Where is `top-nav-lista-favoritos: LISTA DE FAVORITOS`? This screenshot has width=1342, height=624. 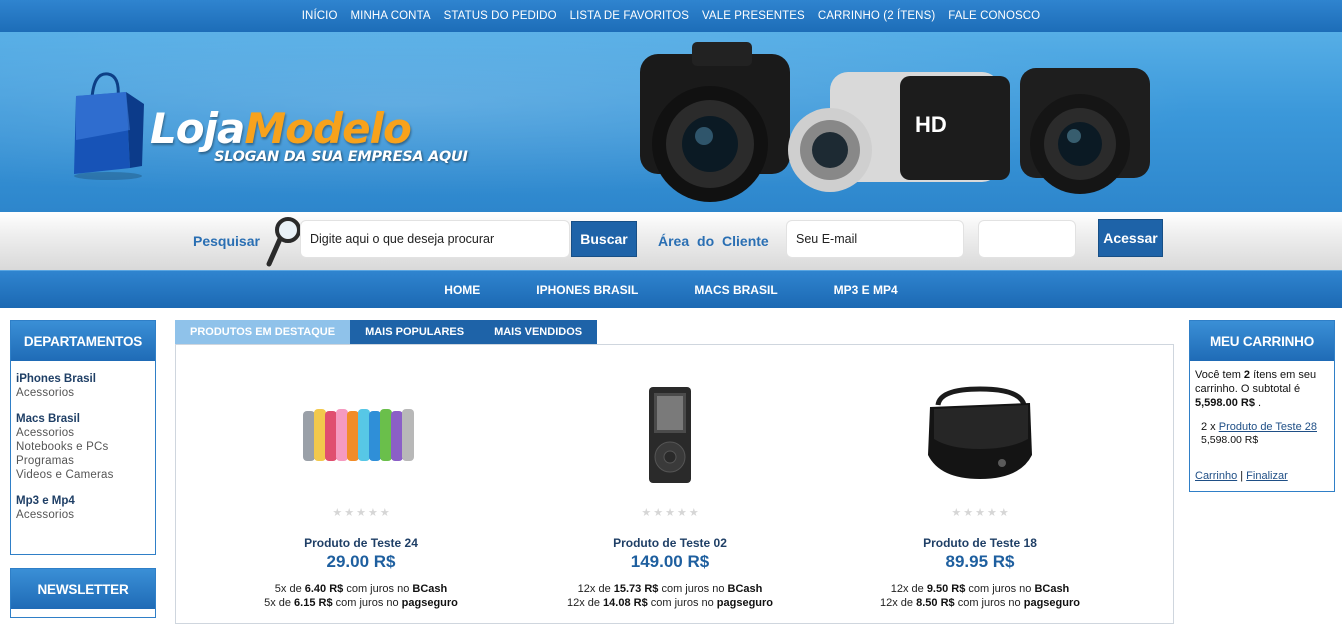
top-nav-lista-favoritos: LISTA DE FAVORITOS is located at coordinates (629, 16).